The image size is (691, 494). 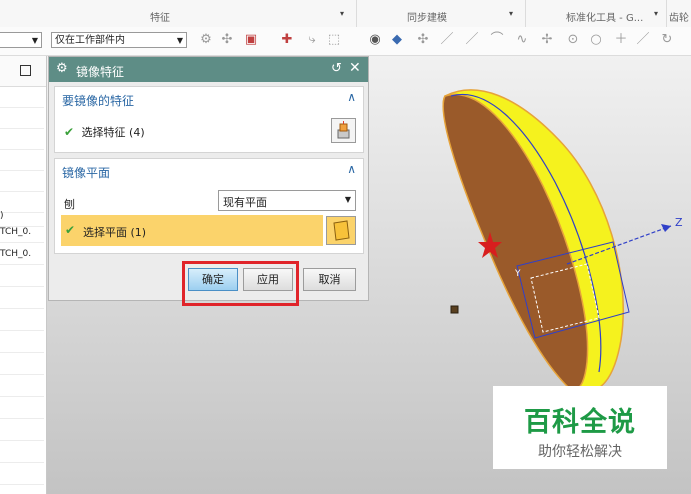 What do you see at coordinates (667, 40) in the screenshot?
I see `reset-view-icon: ↻` at bounding box center [667, 40].